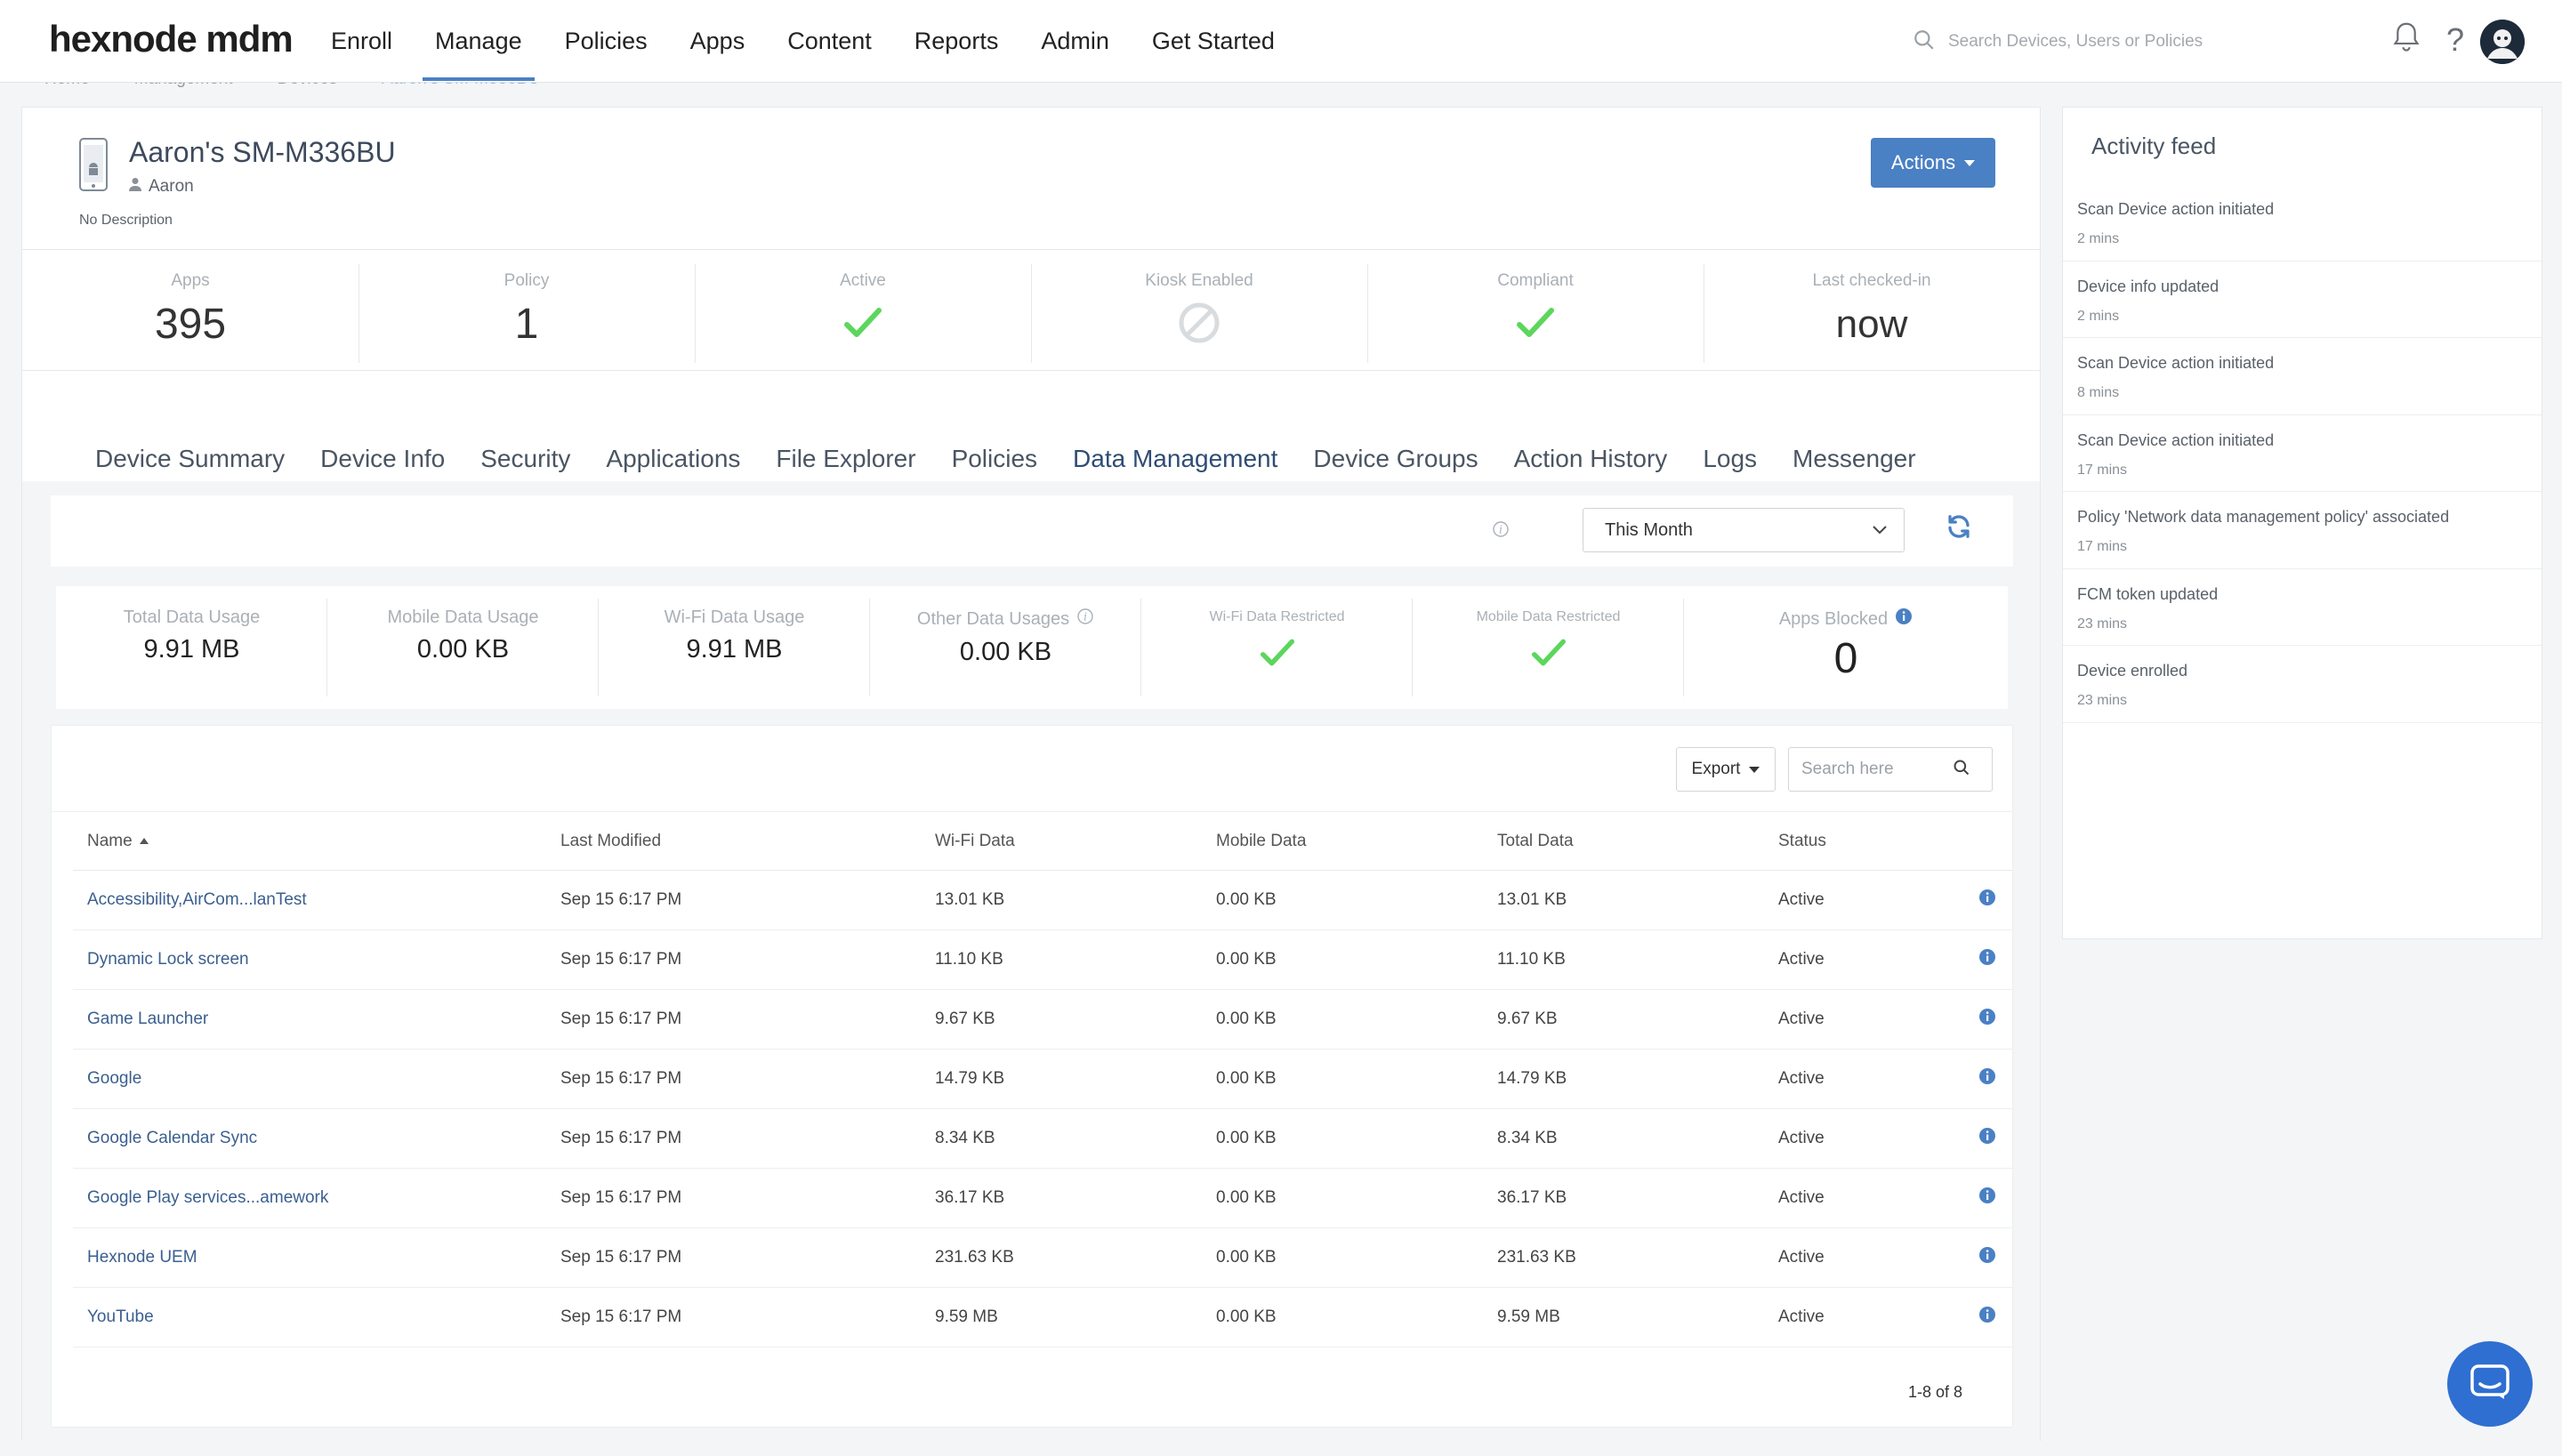 Image resolution: width=2562 pixels, height=1456 pixels. What do you see at coordinates (2302, 299) in the screenshot?
I see `activity-item: Device info updated 2 mins` at bounding box center [2302, 299].